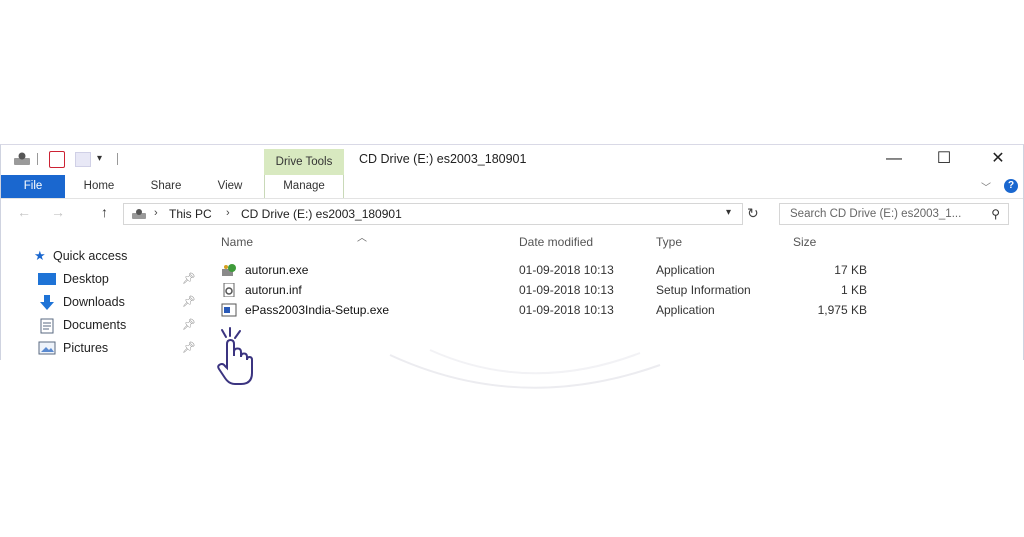 This screenshot has width=1024, height=537. Describe the element at coordinates (317, 310) in the screenshot. I see `file-name: ePass2003India-Setup.exe` at that location.